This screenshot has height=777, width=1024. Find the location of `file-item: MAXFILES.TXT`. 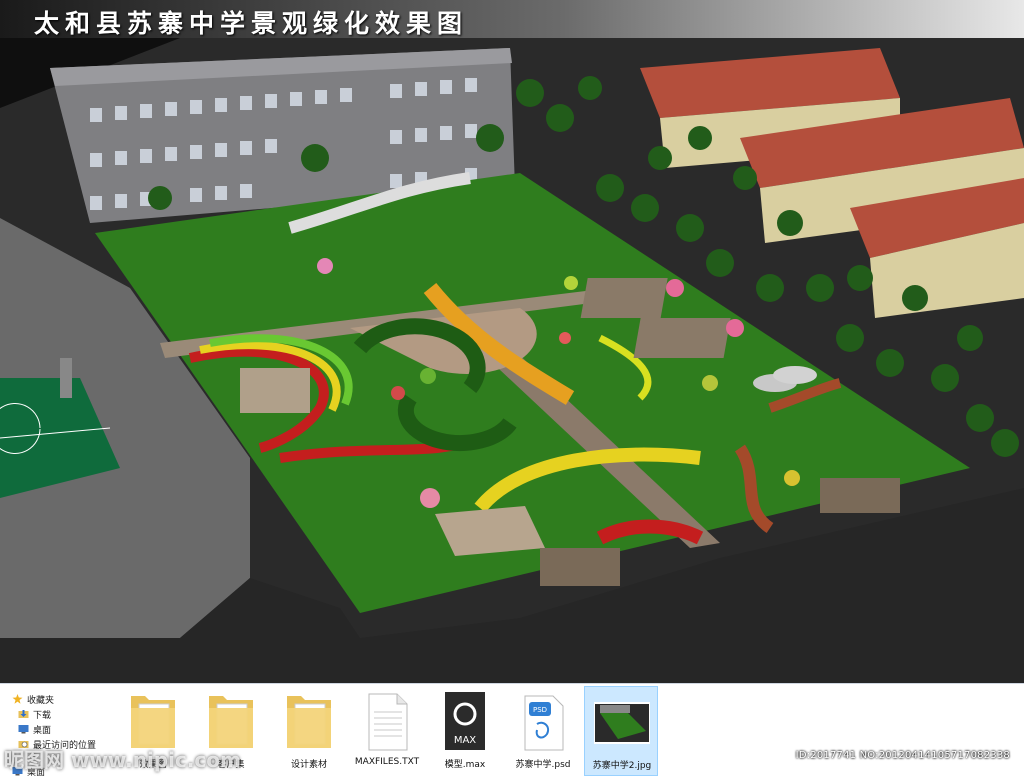

file-item: MAXFILES.TXT is located at coordinates (387, 731).